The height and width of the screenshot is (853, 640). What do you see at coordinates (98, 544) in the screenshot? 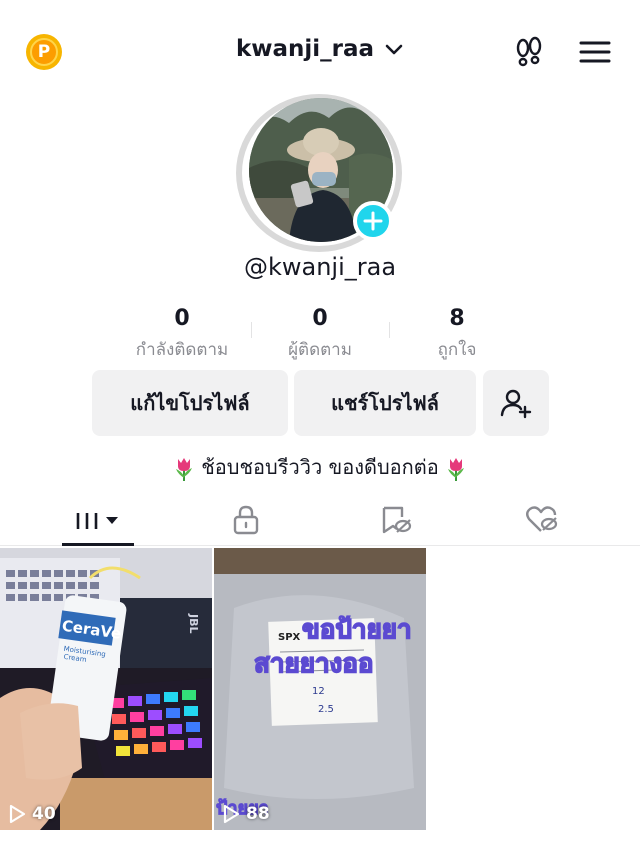
I see `active-tab-indicator` at bounding box center [98, 544].